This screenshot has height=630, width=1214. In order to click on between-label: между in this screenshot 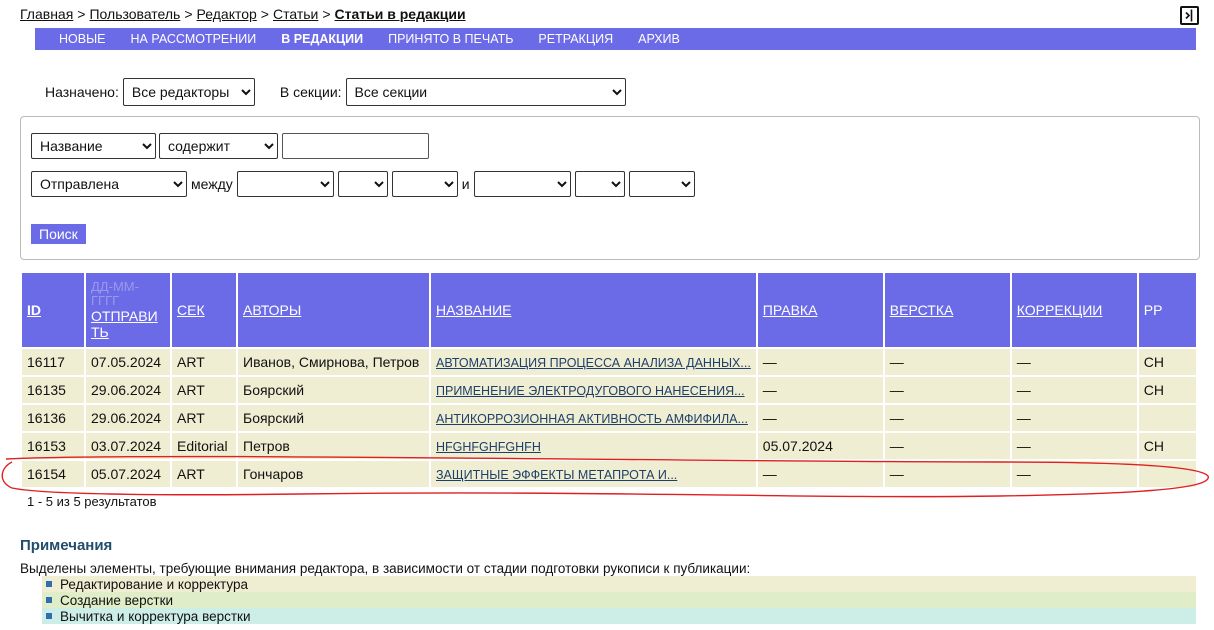, I will do `click(212, 184)`.